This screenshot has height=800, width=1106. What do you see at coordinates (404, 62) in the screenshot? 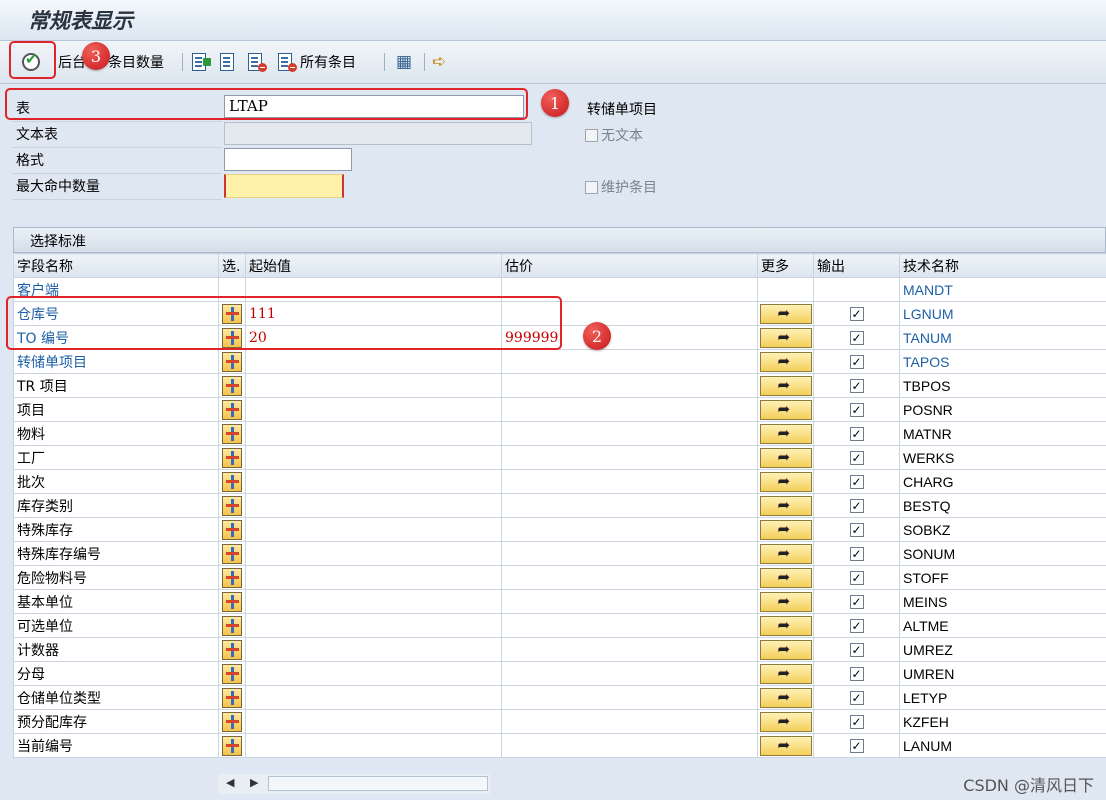
I see `settings-button: ▦` at bounding box center [404, 62].